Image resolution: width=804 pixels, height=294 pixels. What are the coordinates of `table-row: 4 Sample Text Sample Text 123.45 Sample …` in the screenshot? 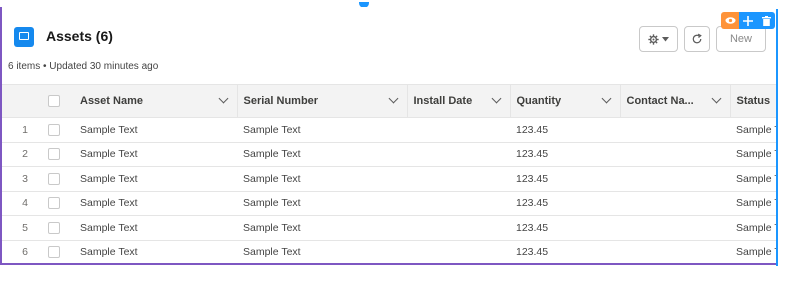 It's located at (390, 203).